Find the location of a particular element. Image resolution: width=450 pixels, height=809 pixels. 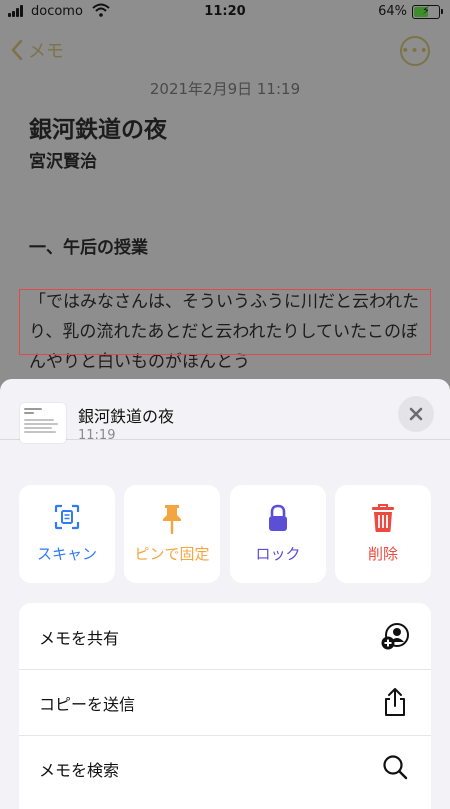

sheet-time: 11:19 is located at coordinates (97, 435).